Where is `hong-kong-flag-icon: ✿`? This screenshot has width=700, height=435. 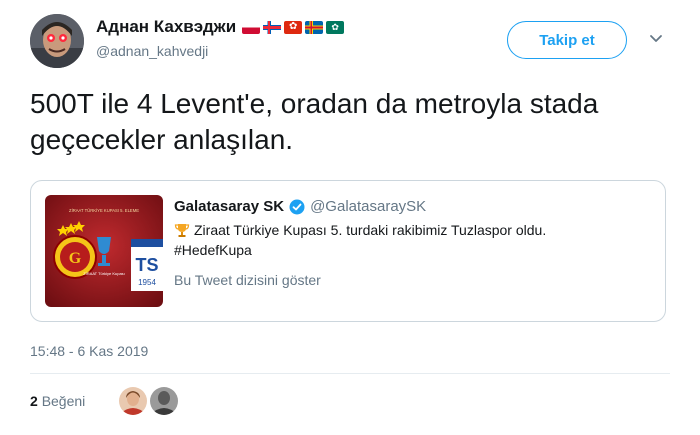 hong-kong-flag-icon: ✿ is located at coordinates (293, 27).